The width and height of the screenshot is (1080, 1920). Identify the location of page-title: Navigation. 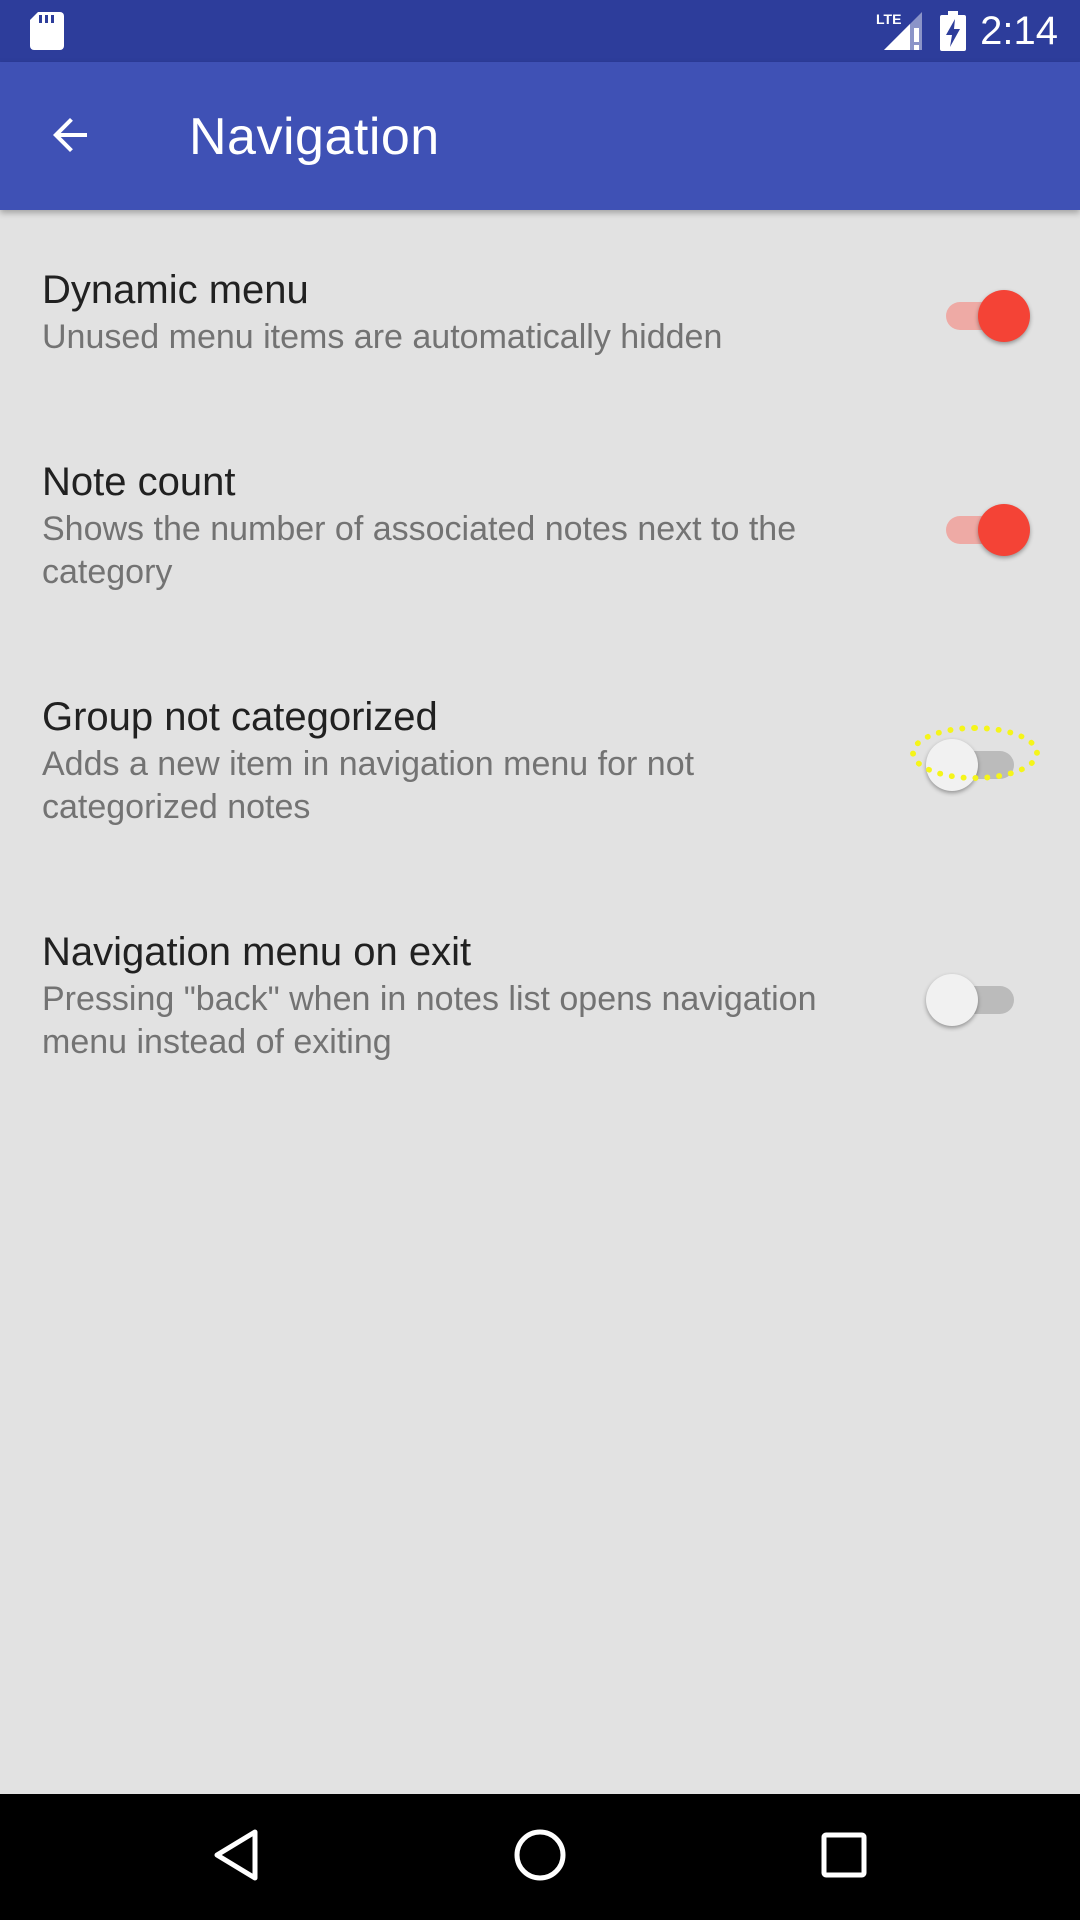
(314, 137).